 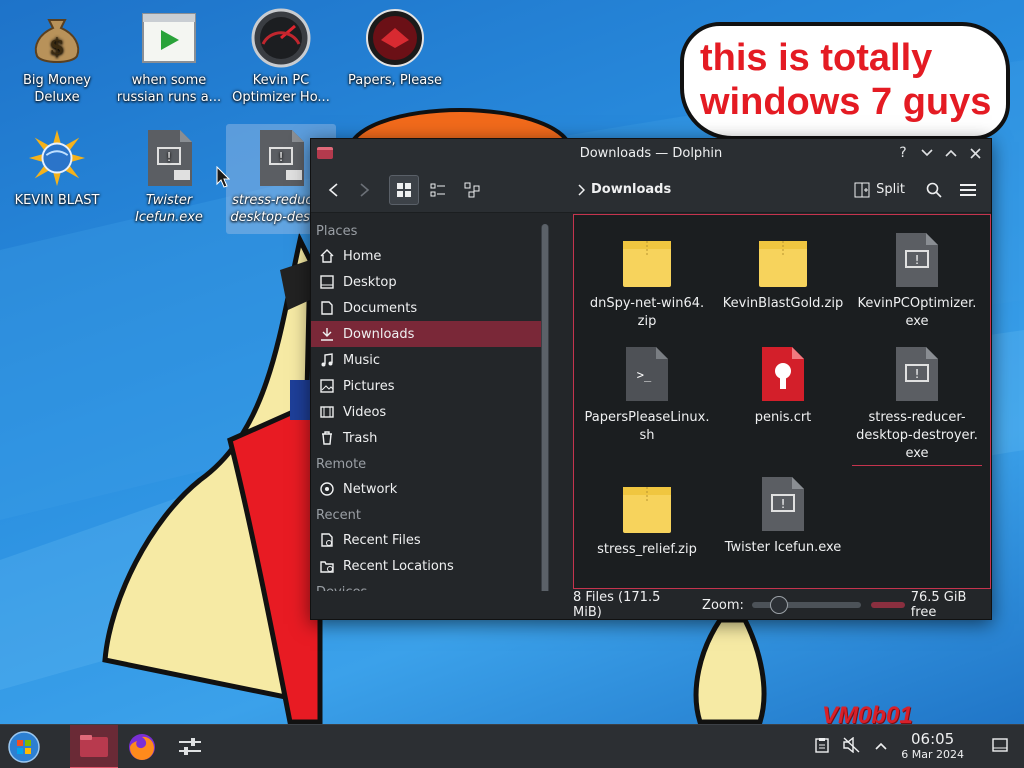 What do you see at coordinates (57, 158) in the screenshot?
I see `sun-globe-icon` at bounding box center [57, 158].